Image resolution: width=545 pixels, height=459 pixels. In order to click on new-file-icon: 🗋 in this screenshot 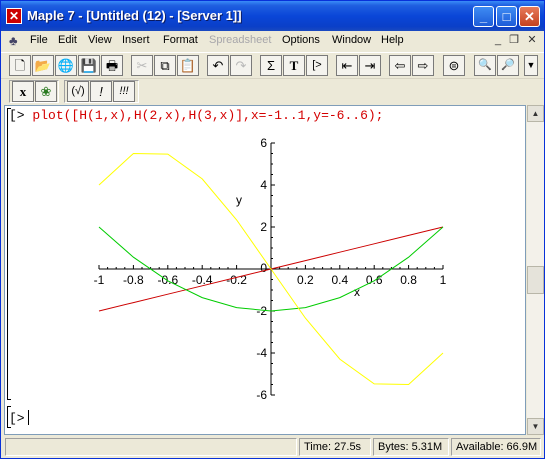, I will do `click(20, 65)`.